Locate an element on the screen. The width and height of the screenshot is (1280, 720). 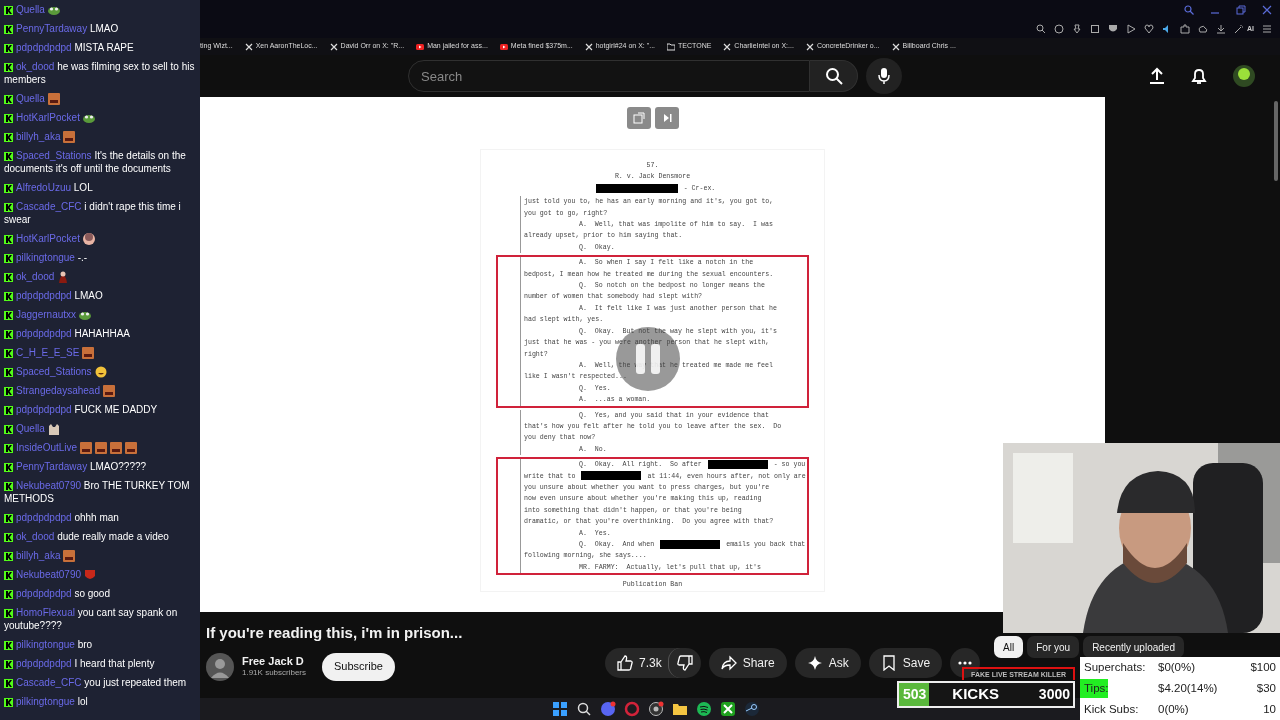
stat-value: $0(0%) is located at coordinates (1177, 667).